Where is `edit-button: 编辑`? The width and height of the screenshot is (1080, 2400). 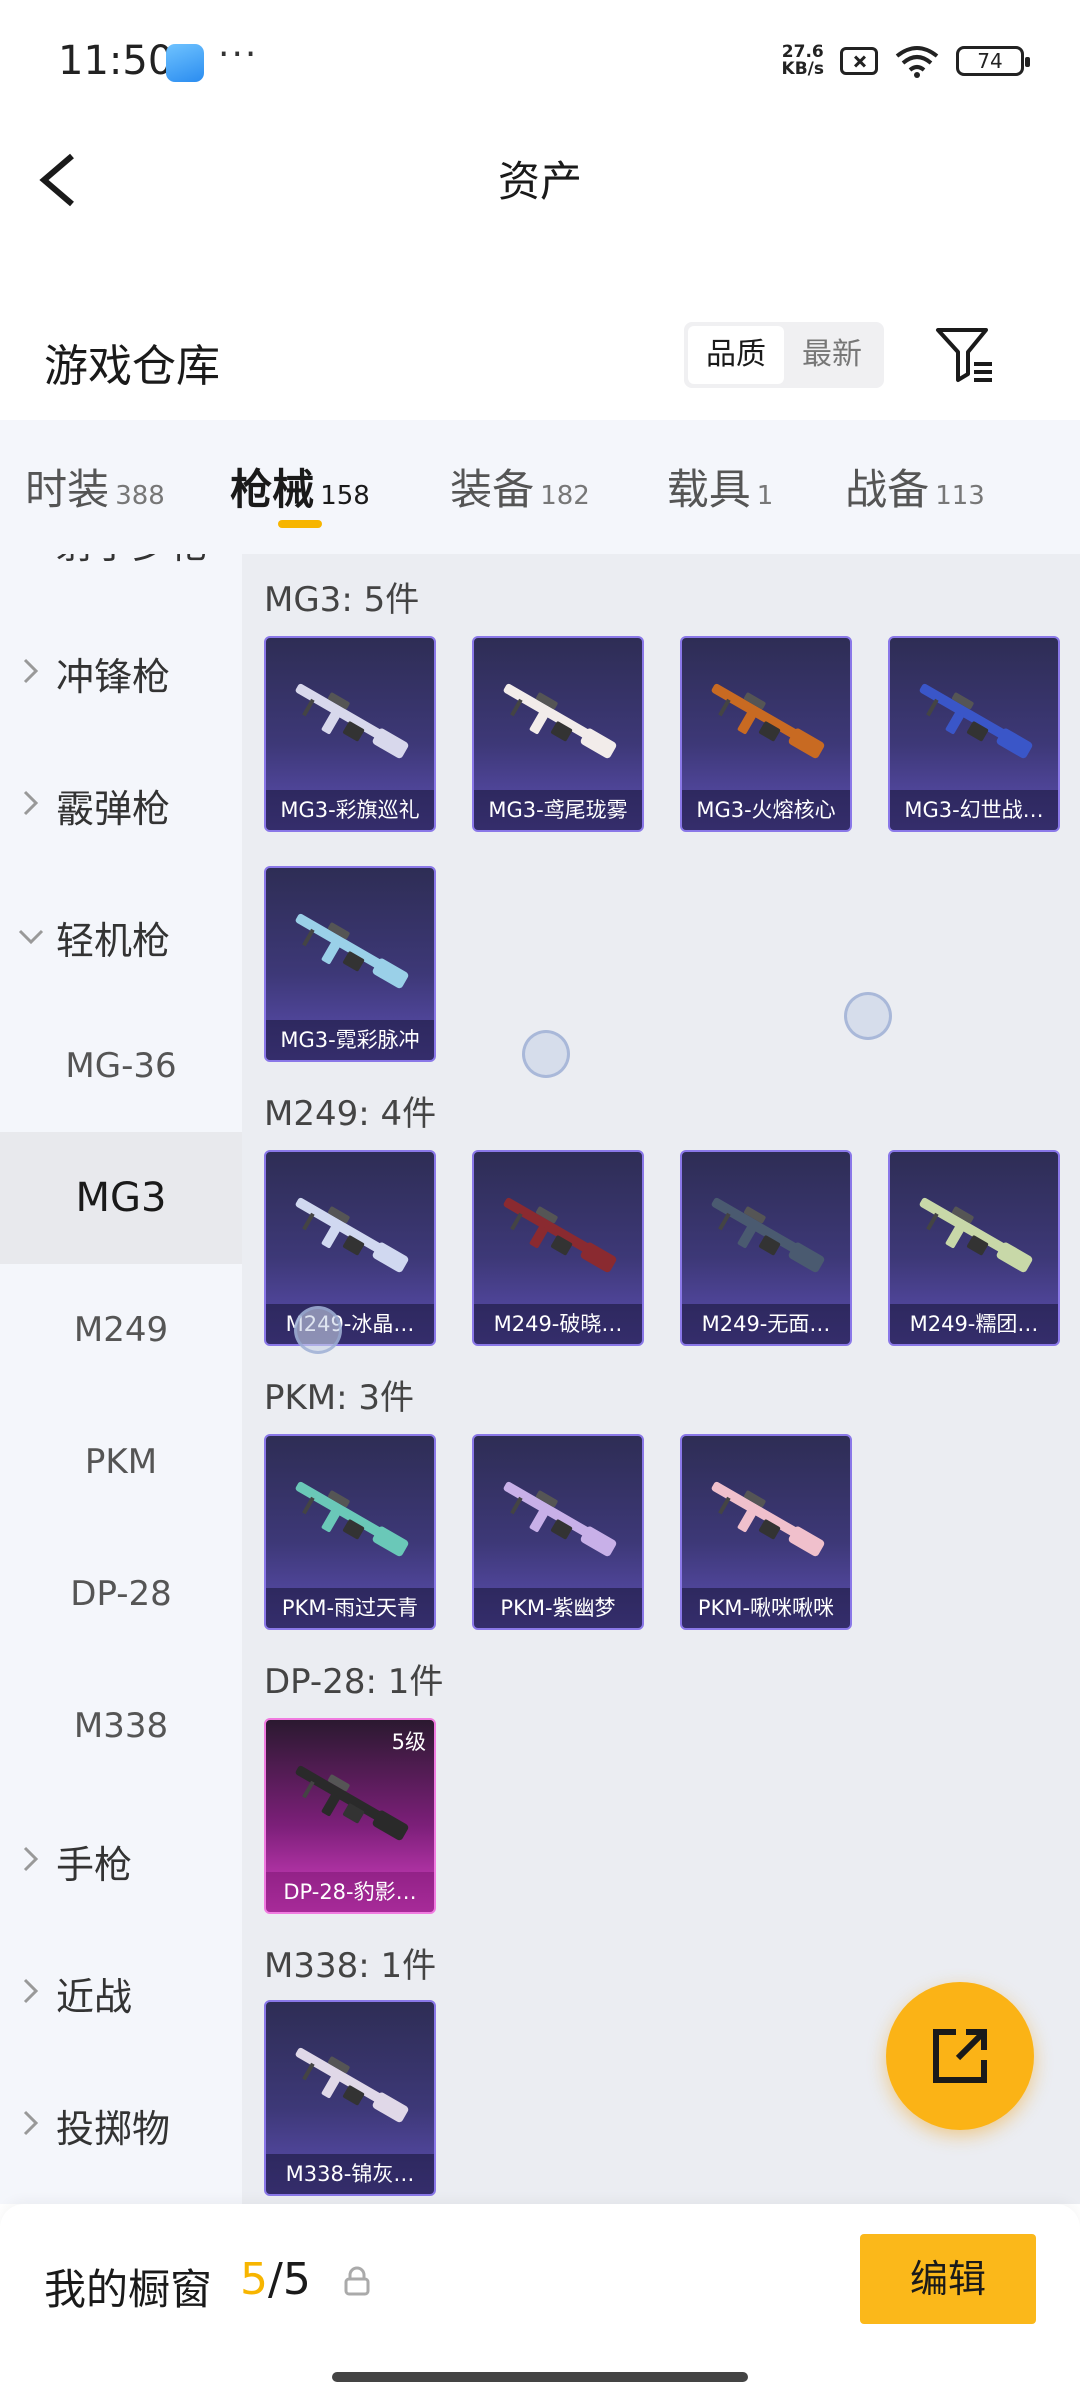 edit-button: 编辑 is located at coordinates (948, 2279).